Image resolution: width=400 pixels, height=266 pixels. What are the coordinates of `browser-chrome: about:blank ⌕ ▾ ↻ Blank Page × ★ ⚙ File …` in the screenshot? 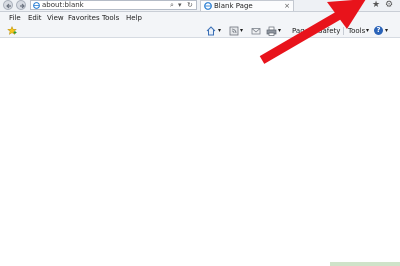 It's located at (200, 19).